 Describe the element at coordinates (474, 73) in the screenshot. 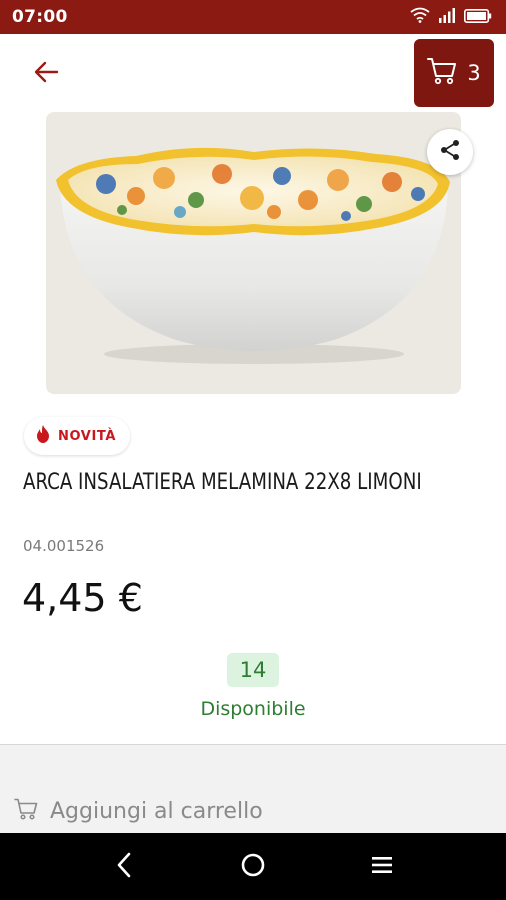

I see `cart-count: 3` at that location.